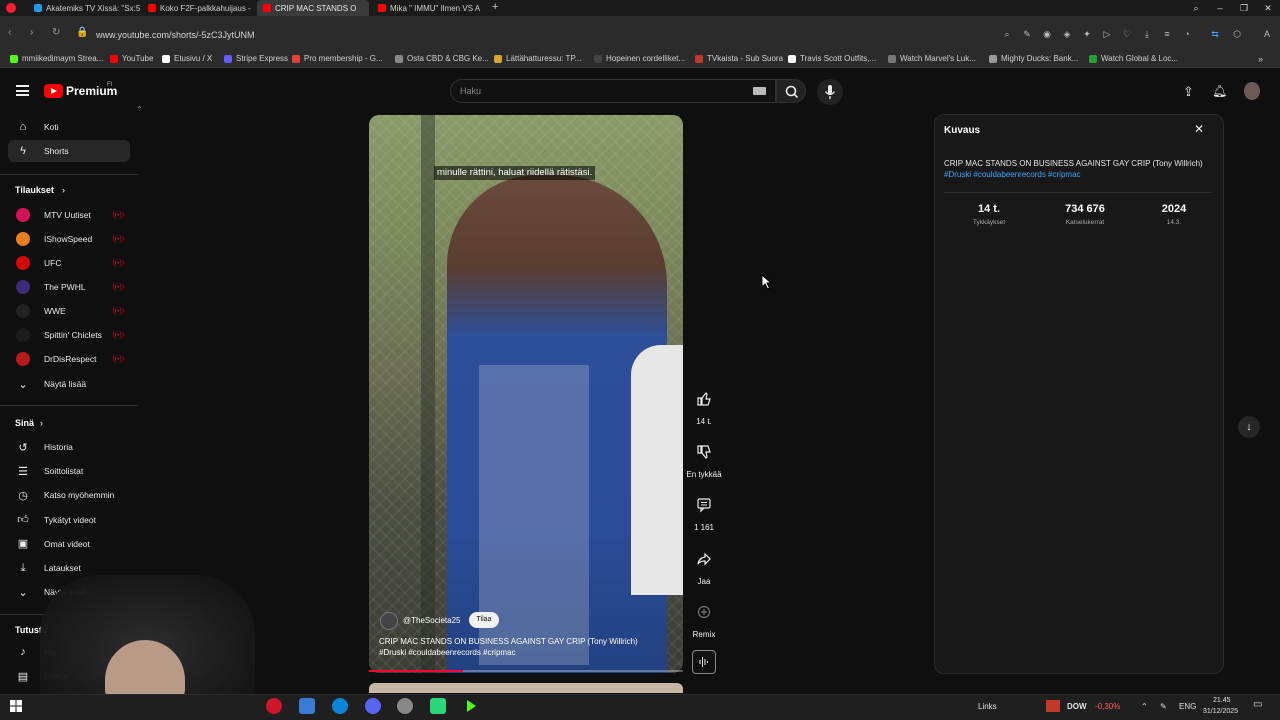 The height and width of the screenshot is (720, 1280). I want to click on sidebar-item: ϟ Shorts, so click(69, 151).